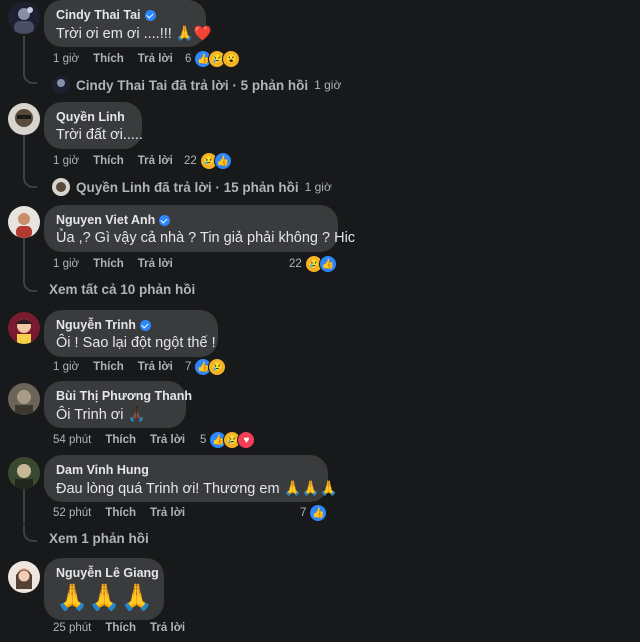 This screenshot has width=640, height=642. I want to click on comment-actions: 52 phút Thích Trả lời, so click(119, 513).